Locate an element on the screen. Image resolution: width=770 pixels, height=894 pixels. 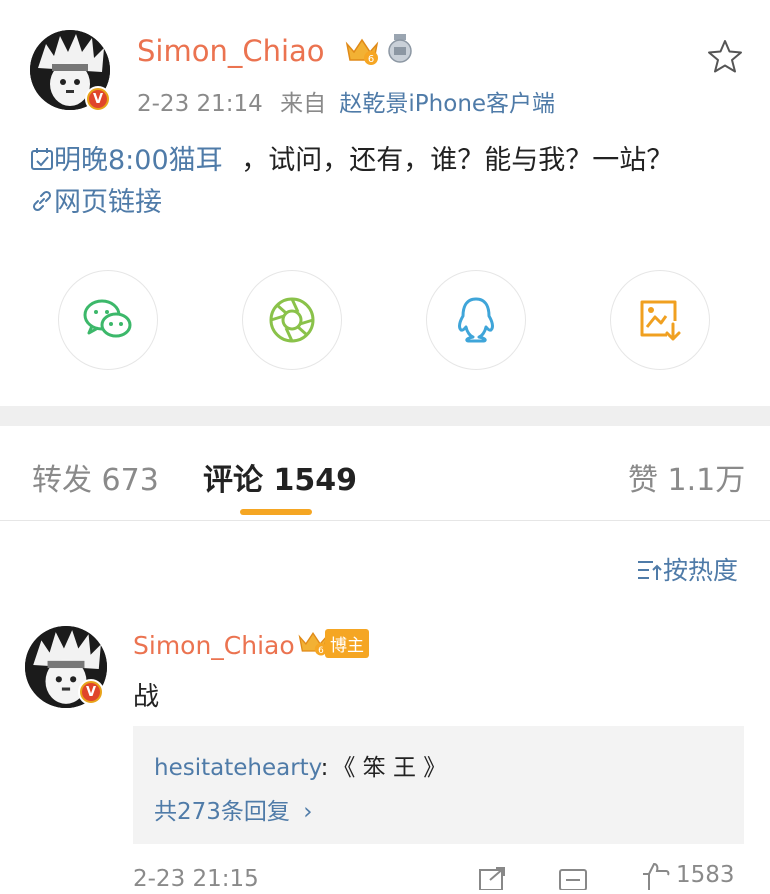
save-image-icon is located at coordinates (660, 320).